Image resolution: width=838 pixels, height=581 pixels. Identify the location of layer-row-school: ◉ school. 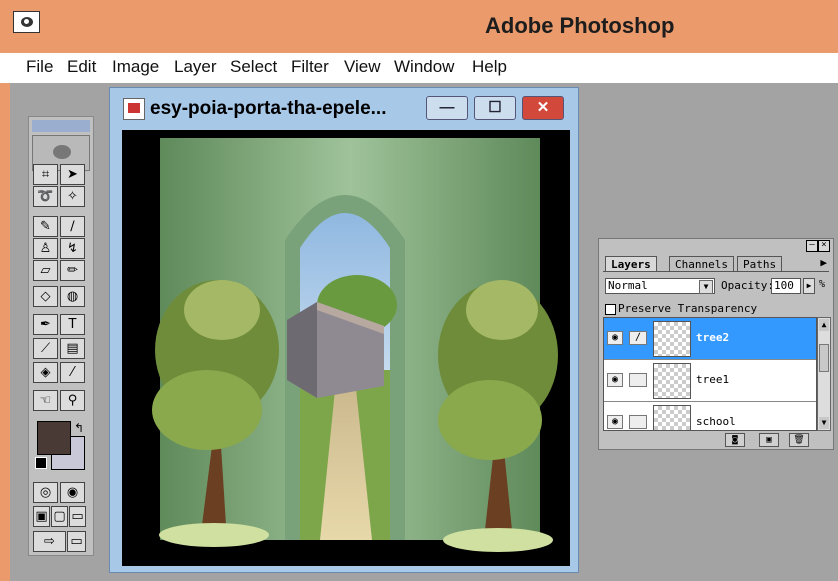
(710, 416).